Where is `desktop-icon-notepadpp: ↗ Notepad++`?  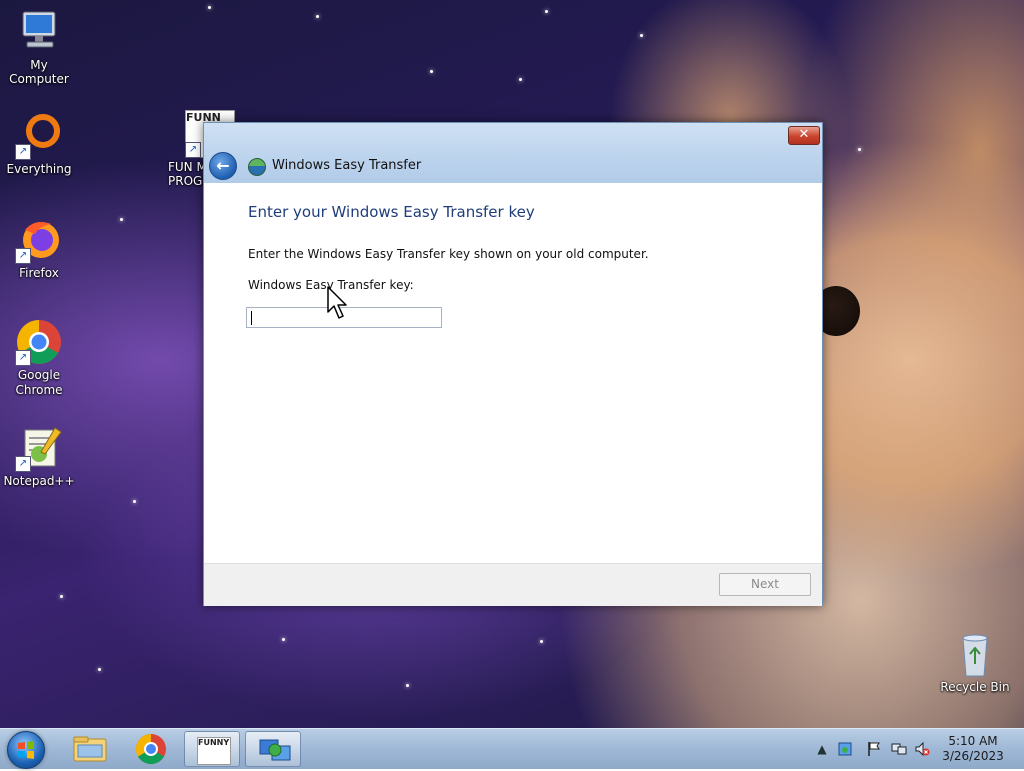
desktop-icon-notepadpp: ↗ Notepad++ is located at coordinates (39, 456).